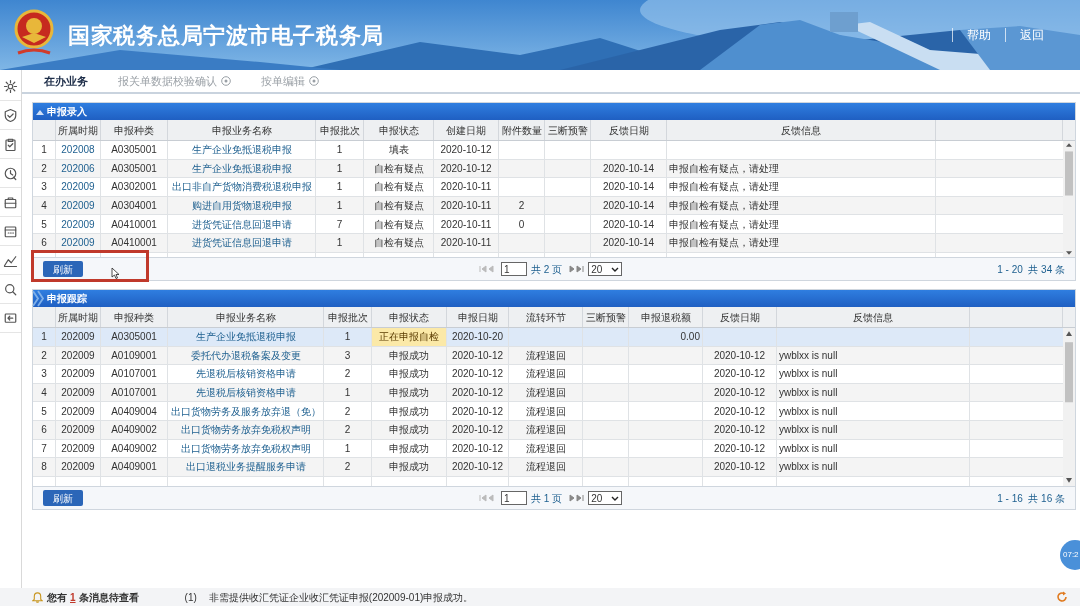  Describe the element at coordinates (10, 289) in the screenshot. I see `search-icon` at that location.